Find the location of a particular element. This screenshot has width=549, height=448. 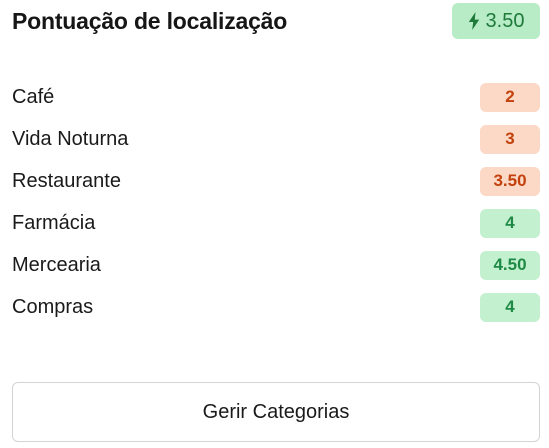

category-score-badge: 3.50 is located at coordinates (510, 181).